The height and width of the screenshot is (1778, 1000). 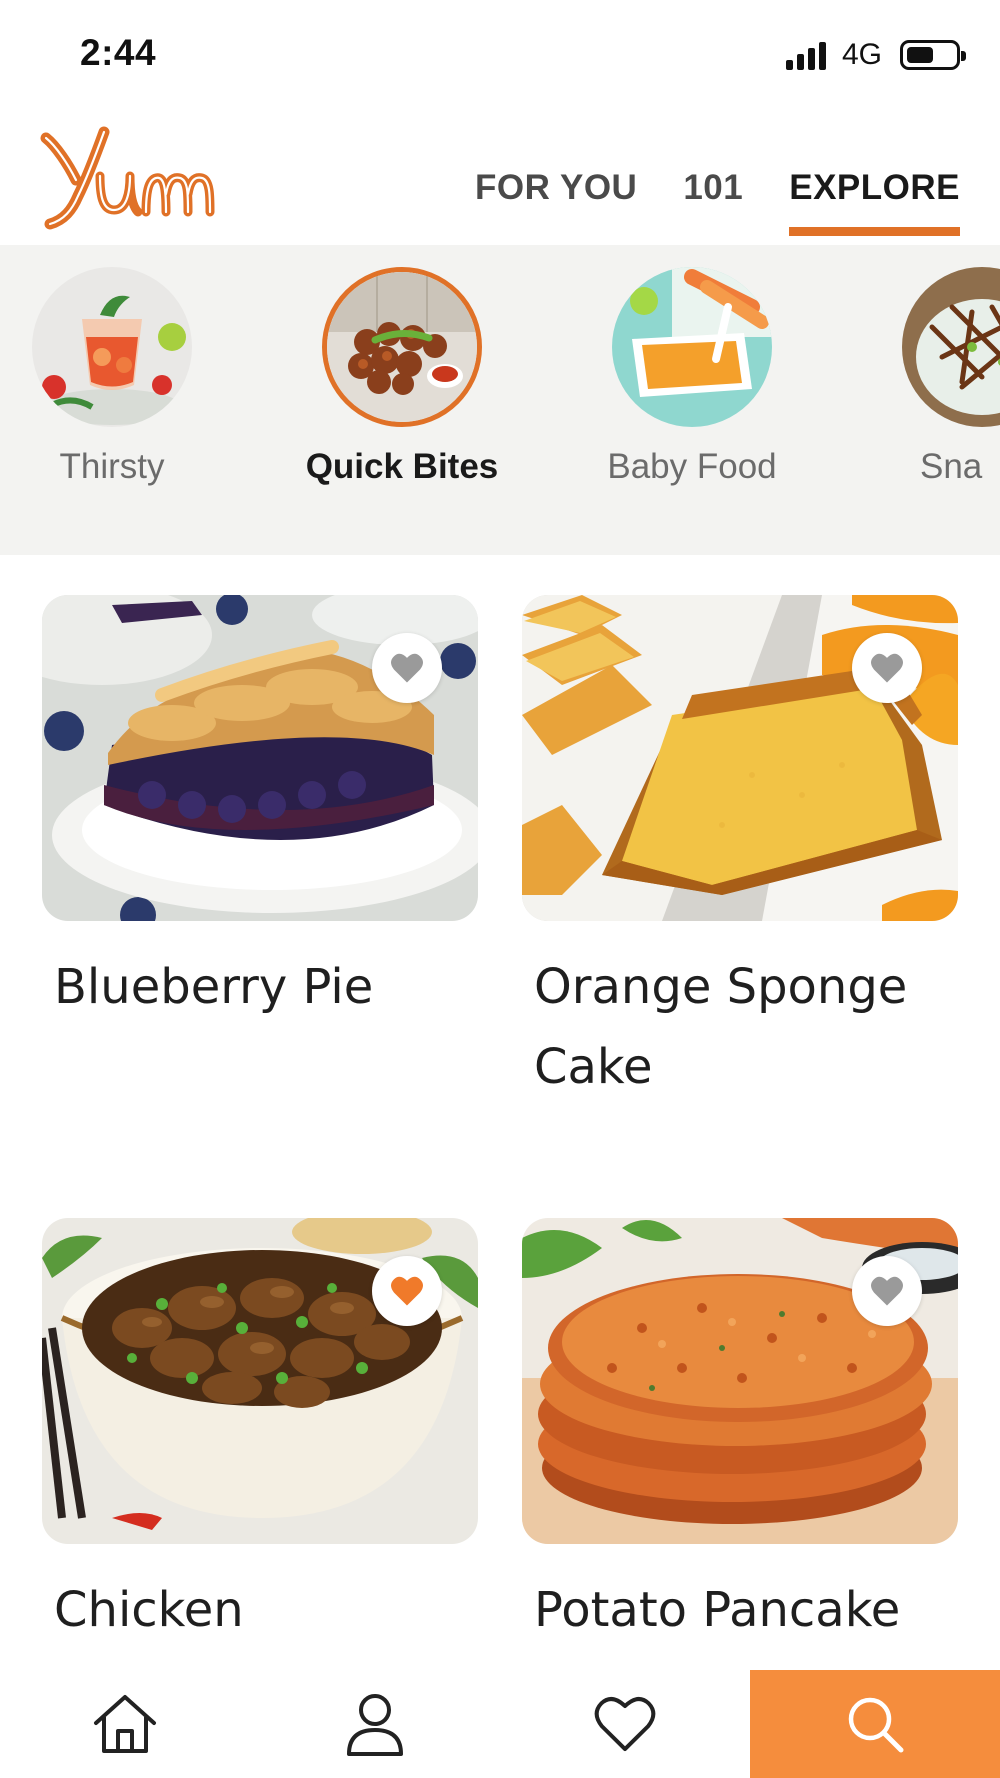 I want to click on recipe-title: Potato Pancake, so click(x=717, y=1610).